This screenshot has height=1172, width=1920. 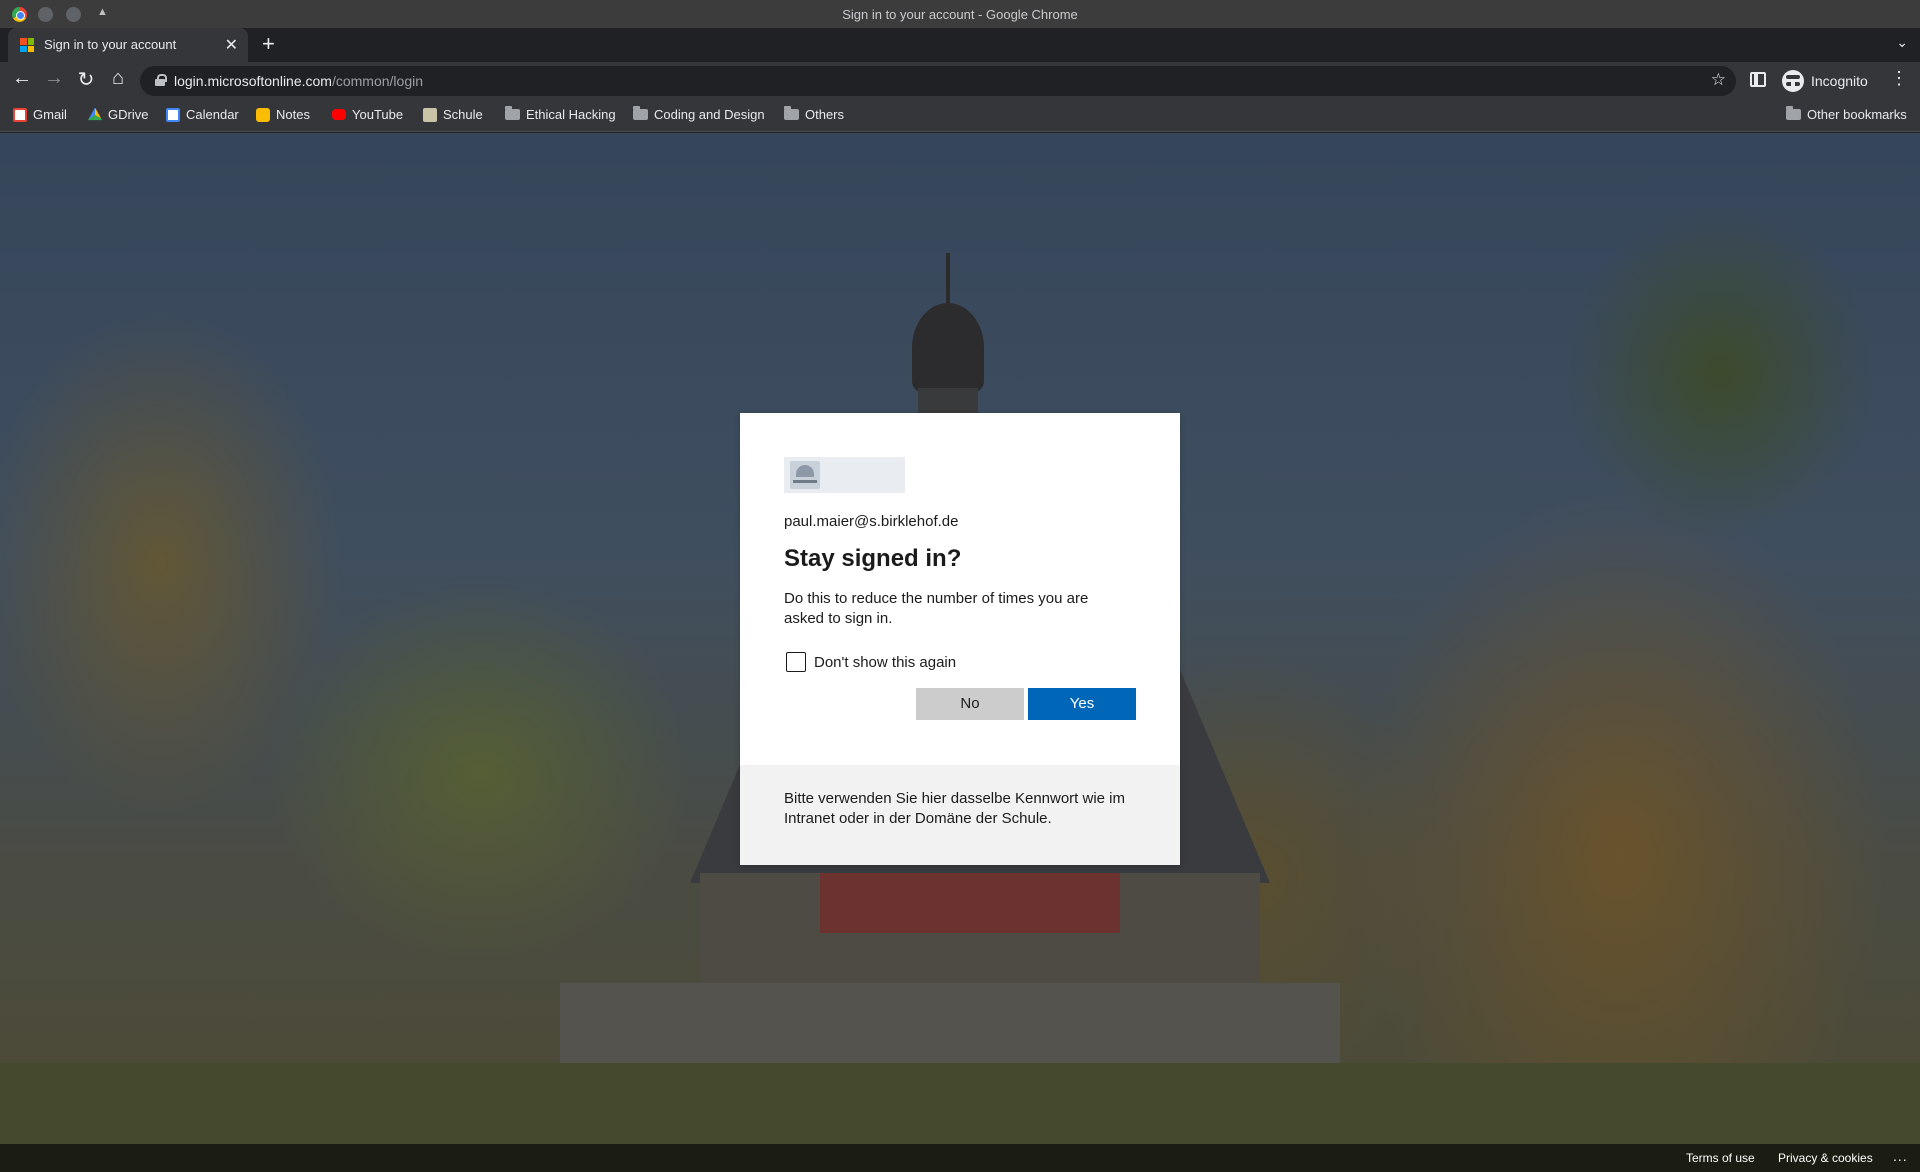 I want to click on no-button: No, so click(x=970, y=704).